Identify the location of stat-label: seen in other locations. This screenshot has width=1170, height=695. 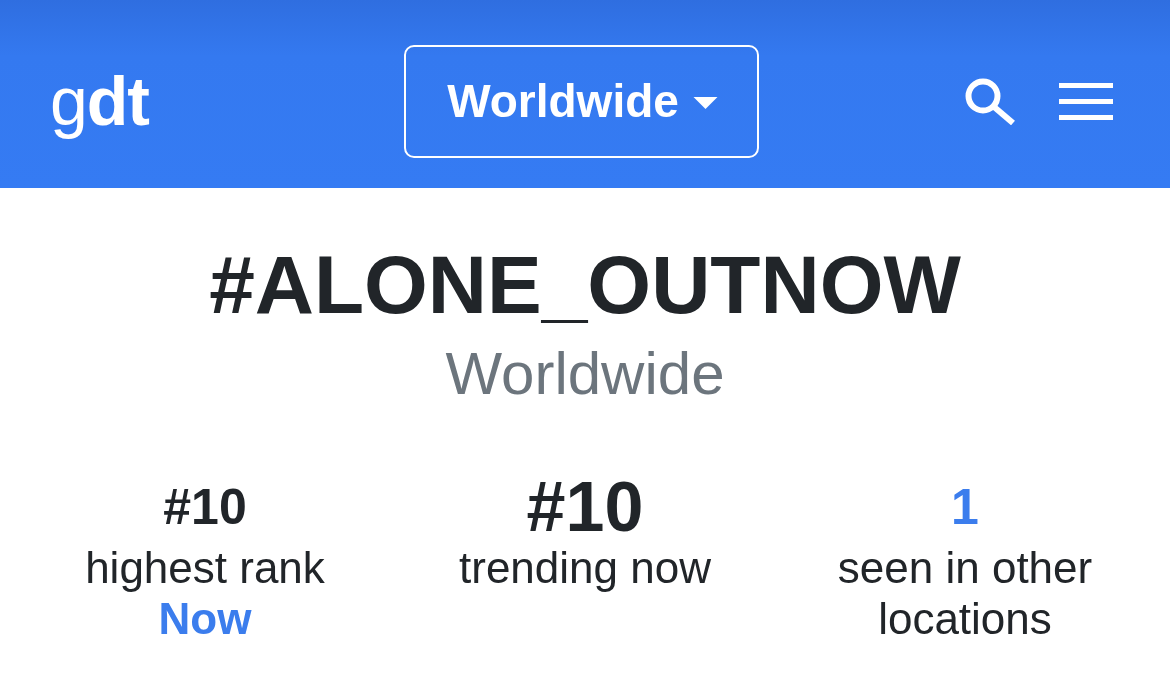
(965, 593).